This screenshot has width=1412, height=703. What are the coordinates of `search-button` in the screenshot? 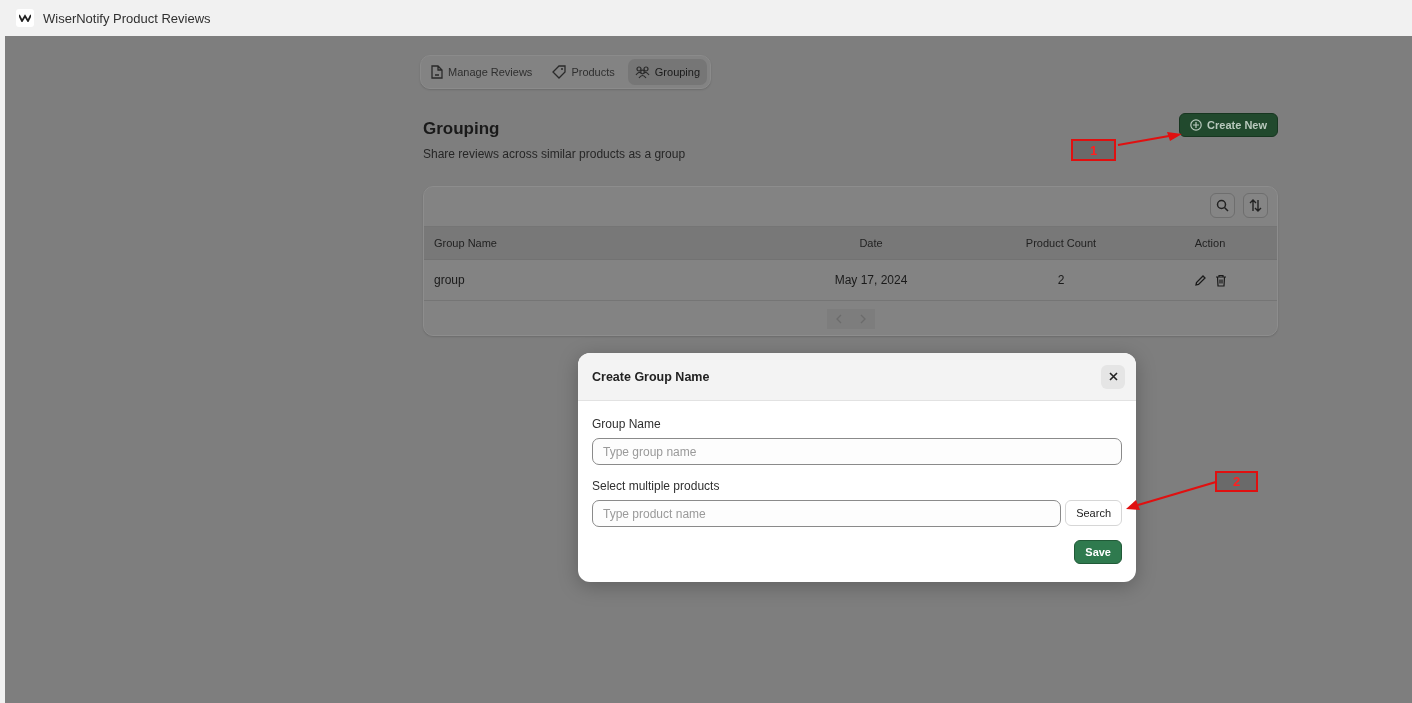 It's located at (1222, 205).